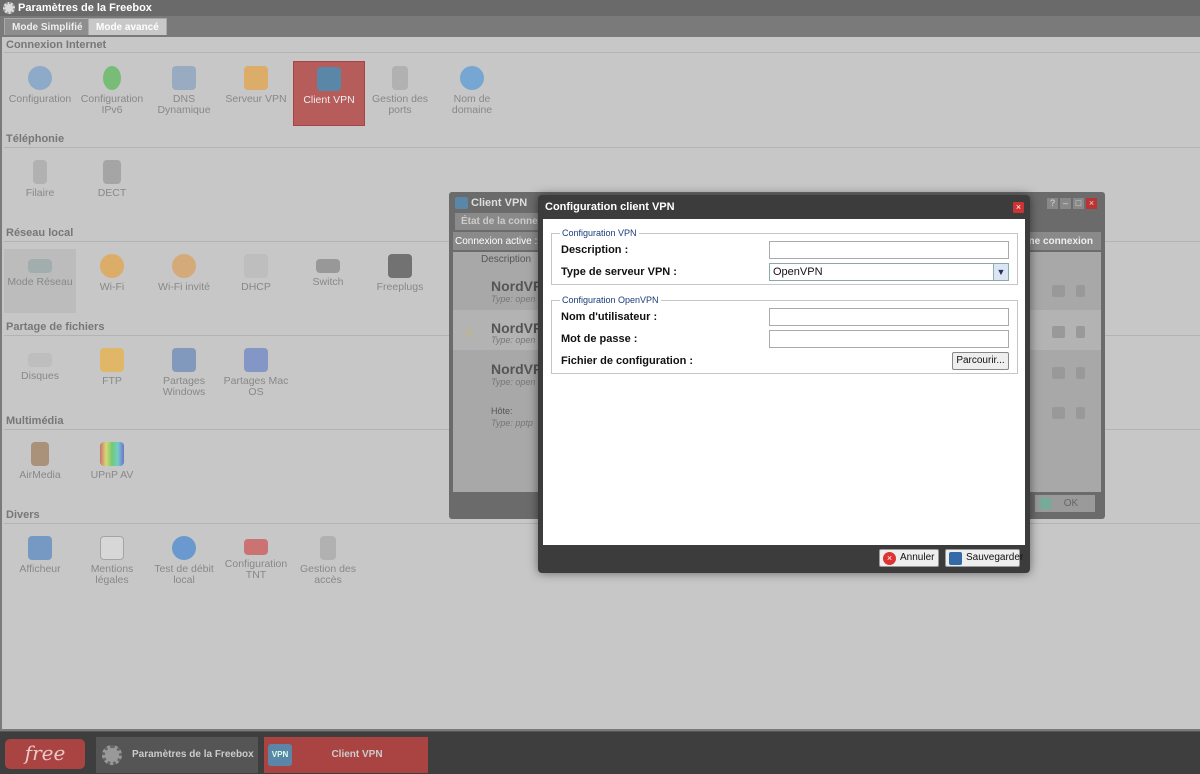 This screenshot has height=774, width=1200. What do you see at coordinates (112, 475) in the screenshot?
I see `item-label: UPnP AV` at bounding box center [112, 475].